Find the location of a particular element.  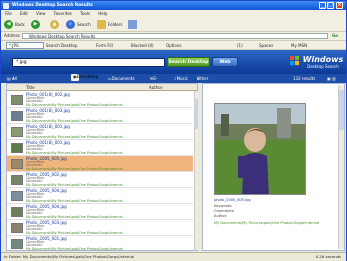

minimize-button: _ is located at coordinates (322, 5).